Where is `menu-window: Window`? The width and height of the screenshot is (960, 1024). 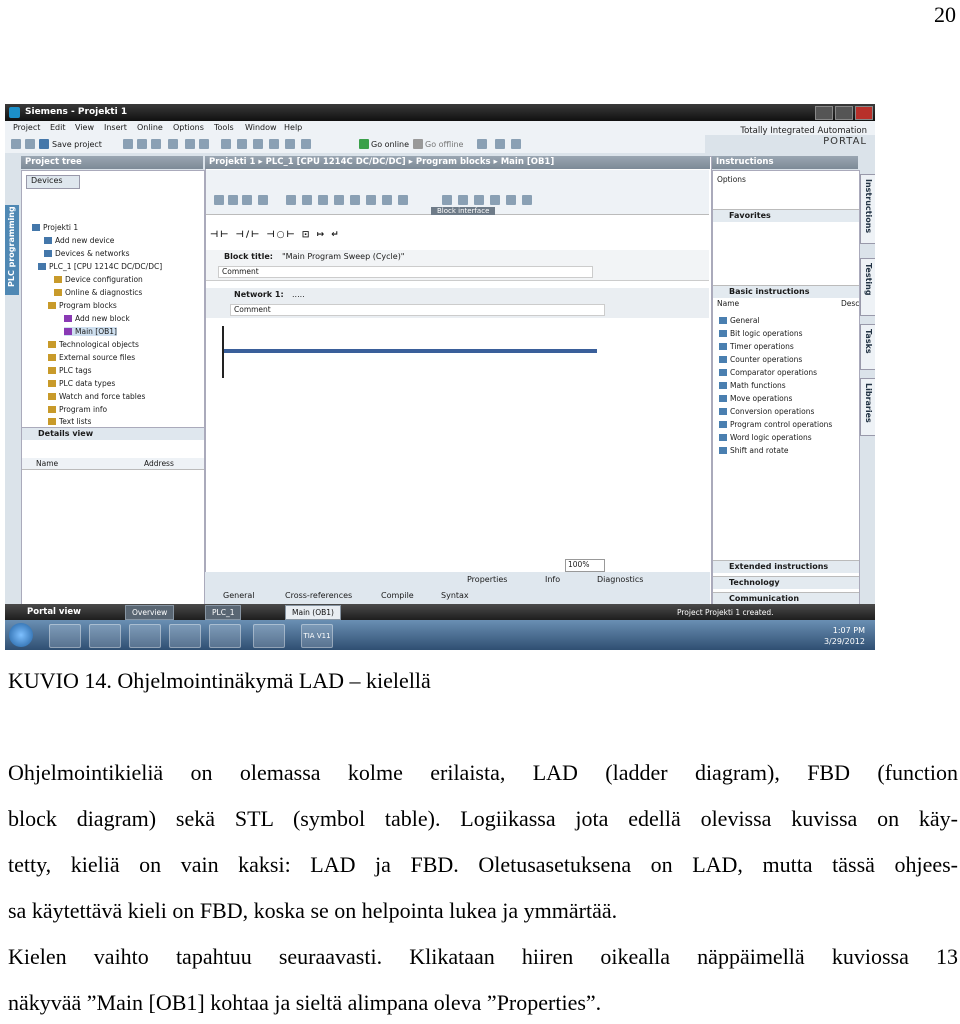
menu-window: Window is located at coordinates (261, 127).